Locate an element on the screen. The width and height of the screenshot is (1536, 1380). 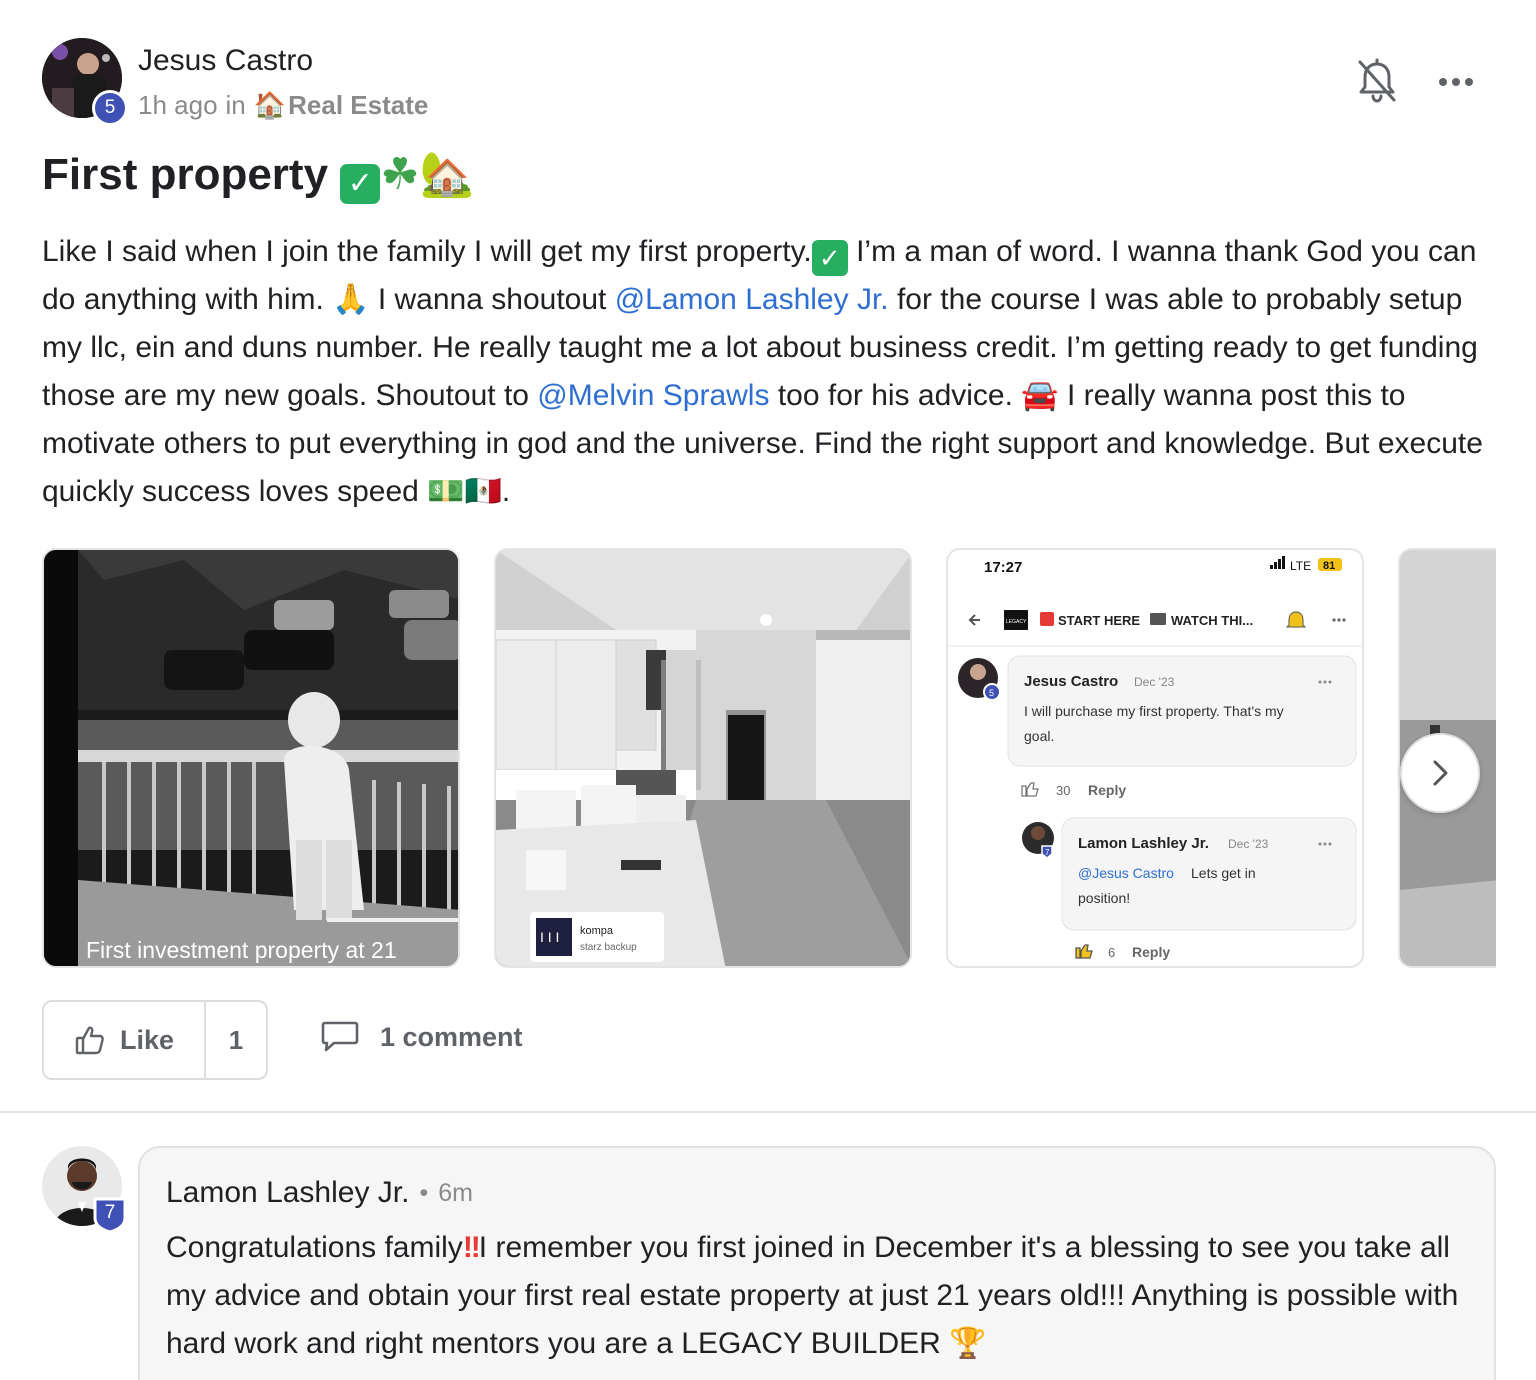
status-time: 17:27 is located at coordinates (1003, 567).